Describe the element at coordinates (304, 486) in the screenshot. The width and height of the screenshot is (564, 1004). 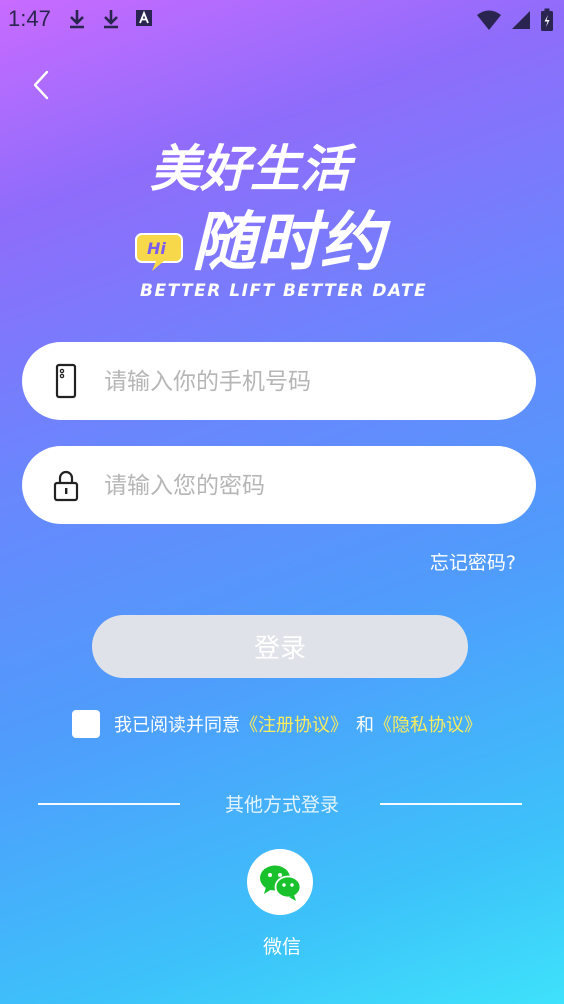
I see `password-input` at that location.